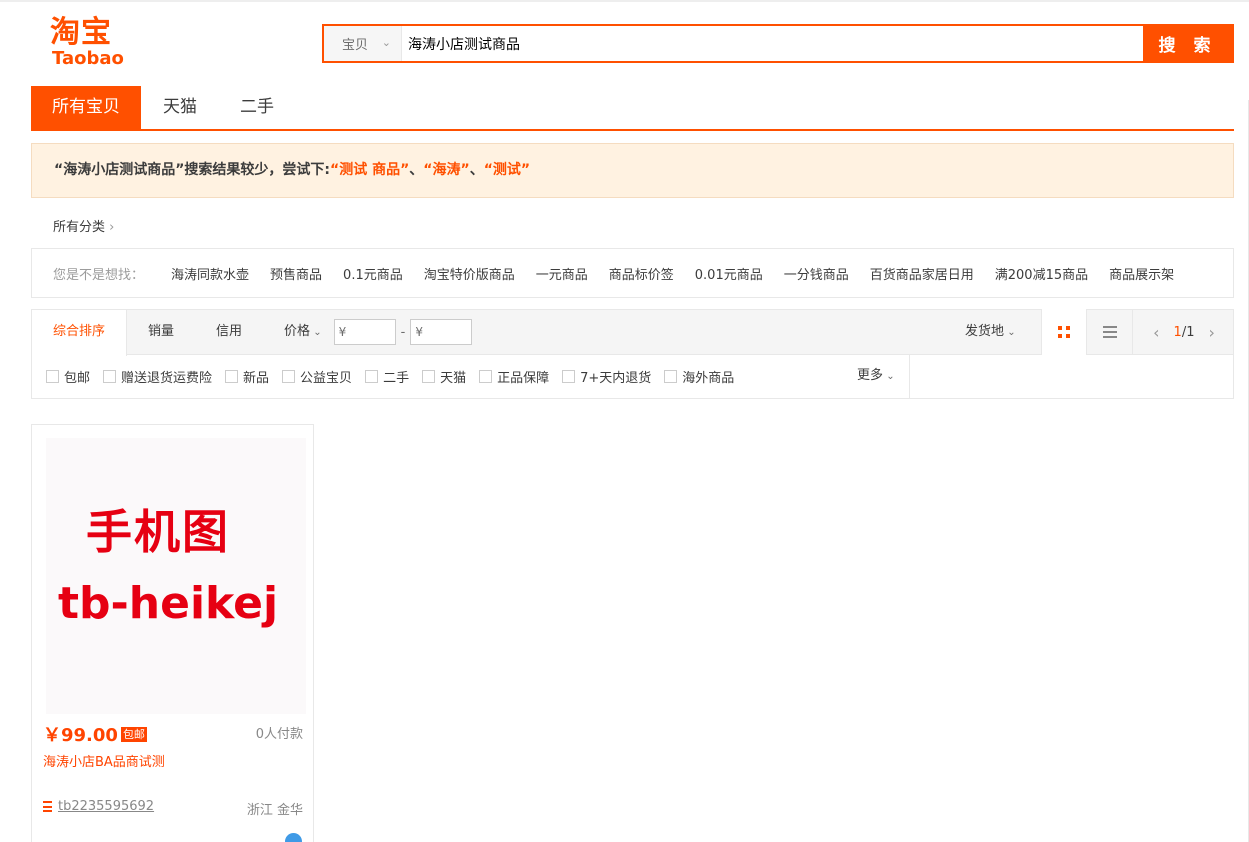 The image size is (1249, 842). Describe the element at coordinates (729, 273) in the screenshot. I see `related-search-link: 0.01元商品` at that location.